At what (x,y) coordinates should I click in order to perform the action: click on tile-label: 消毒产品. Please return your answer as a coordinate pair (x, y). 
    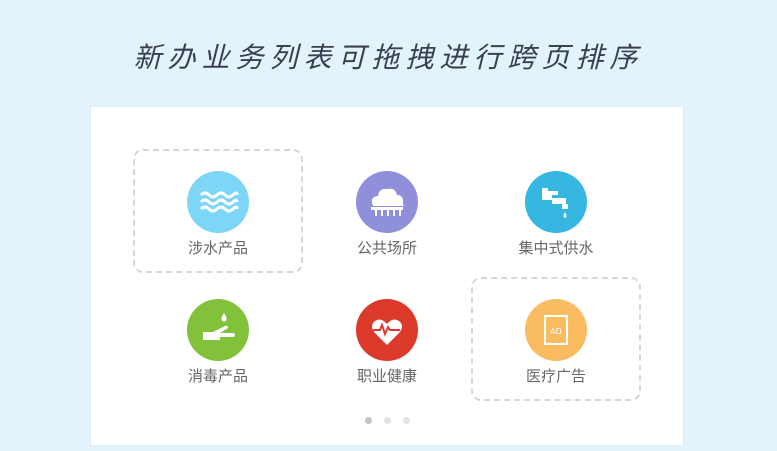
    Looking at the image, I should click on (217, 376).